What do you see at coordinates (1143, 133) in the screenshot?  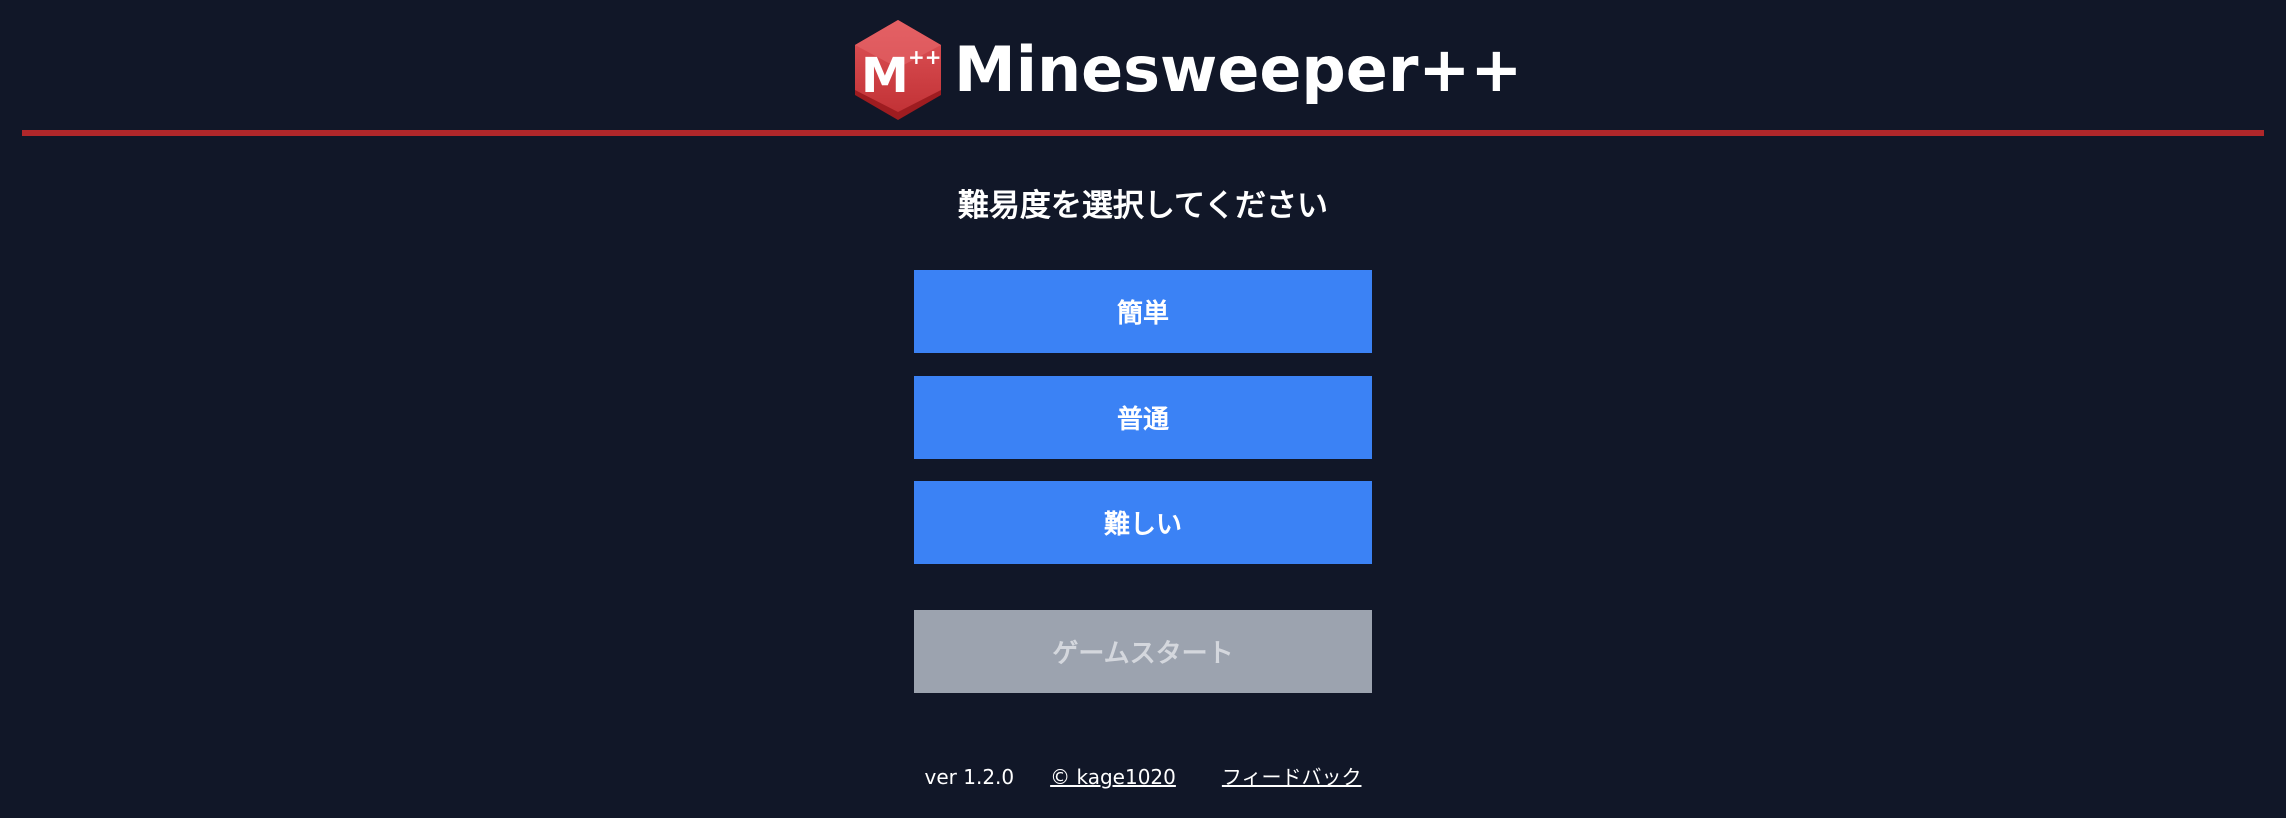 I see `header-divider` at bounding box center [1143, 133].